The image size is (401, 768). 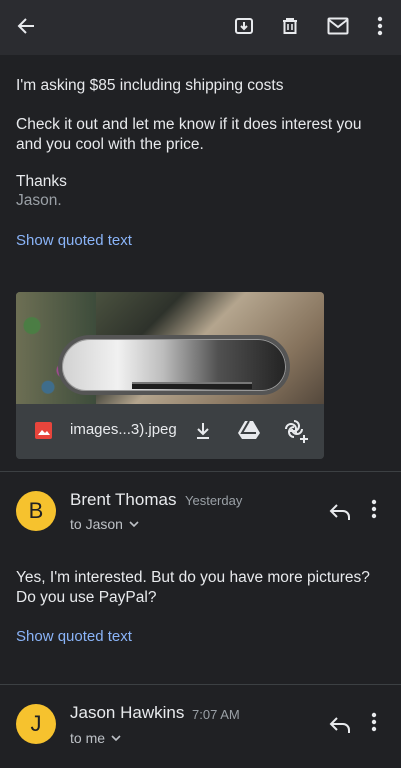 What do you see at coordinates (110, 144) in the screenshot?
I see `message-line: and you cool with the price.` at bounding box center [110, 144].